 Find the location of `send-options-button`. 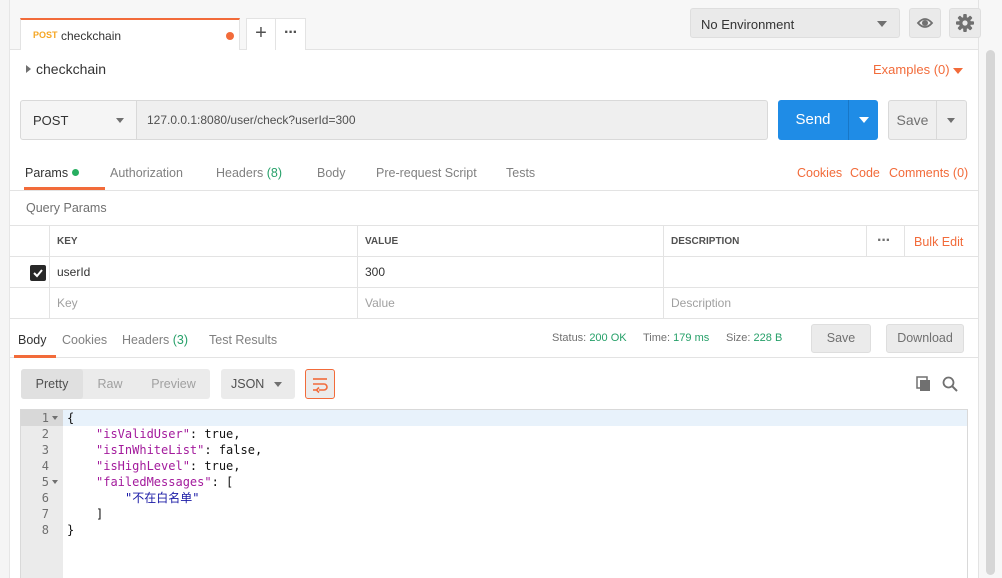

send-options-button is located at coordinates (863, 120).